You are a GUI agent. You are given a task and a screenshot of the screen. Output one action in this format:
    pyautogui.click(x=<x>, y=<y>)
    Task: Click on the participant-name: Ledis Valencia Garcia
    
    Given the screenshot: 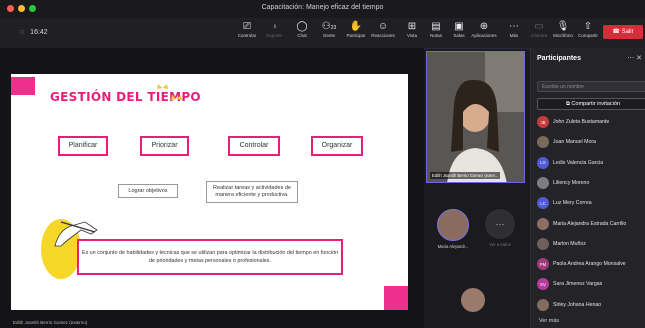 What is the action you would take?
    pyautogui.click(x=578, y=162)
    